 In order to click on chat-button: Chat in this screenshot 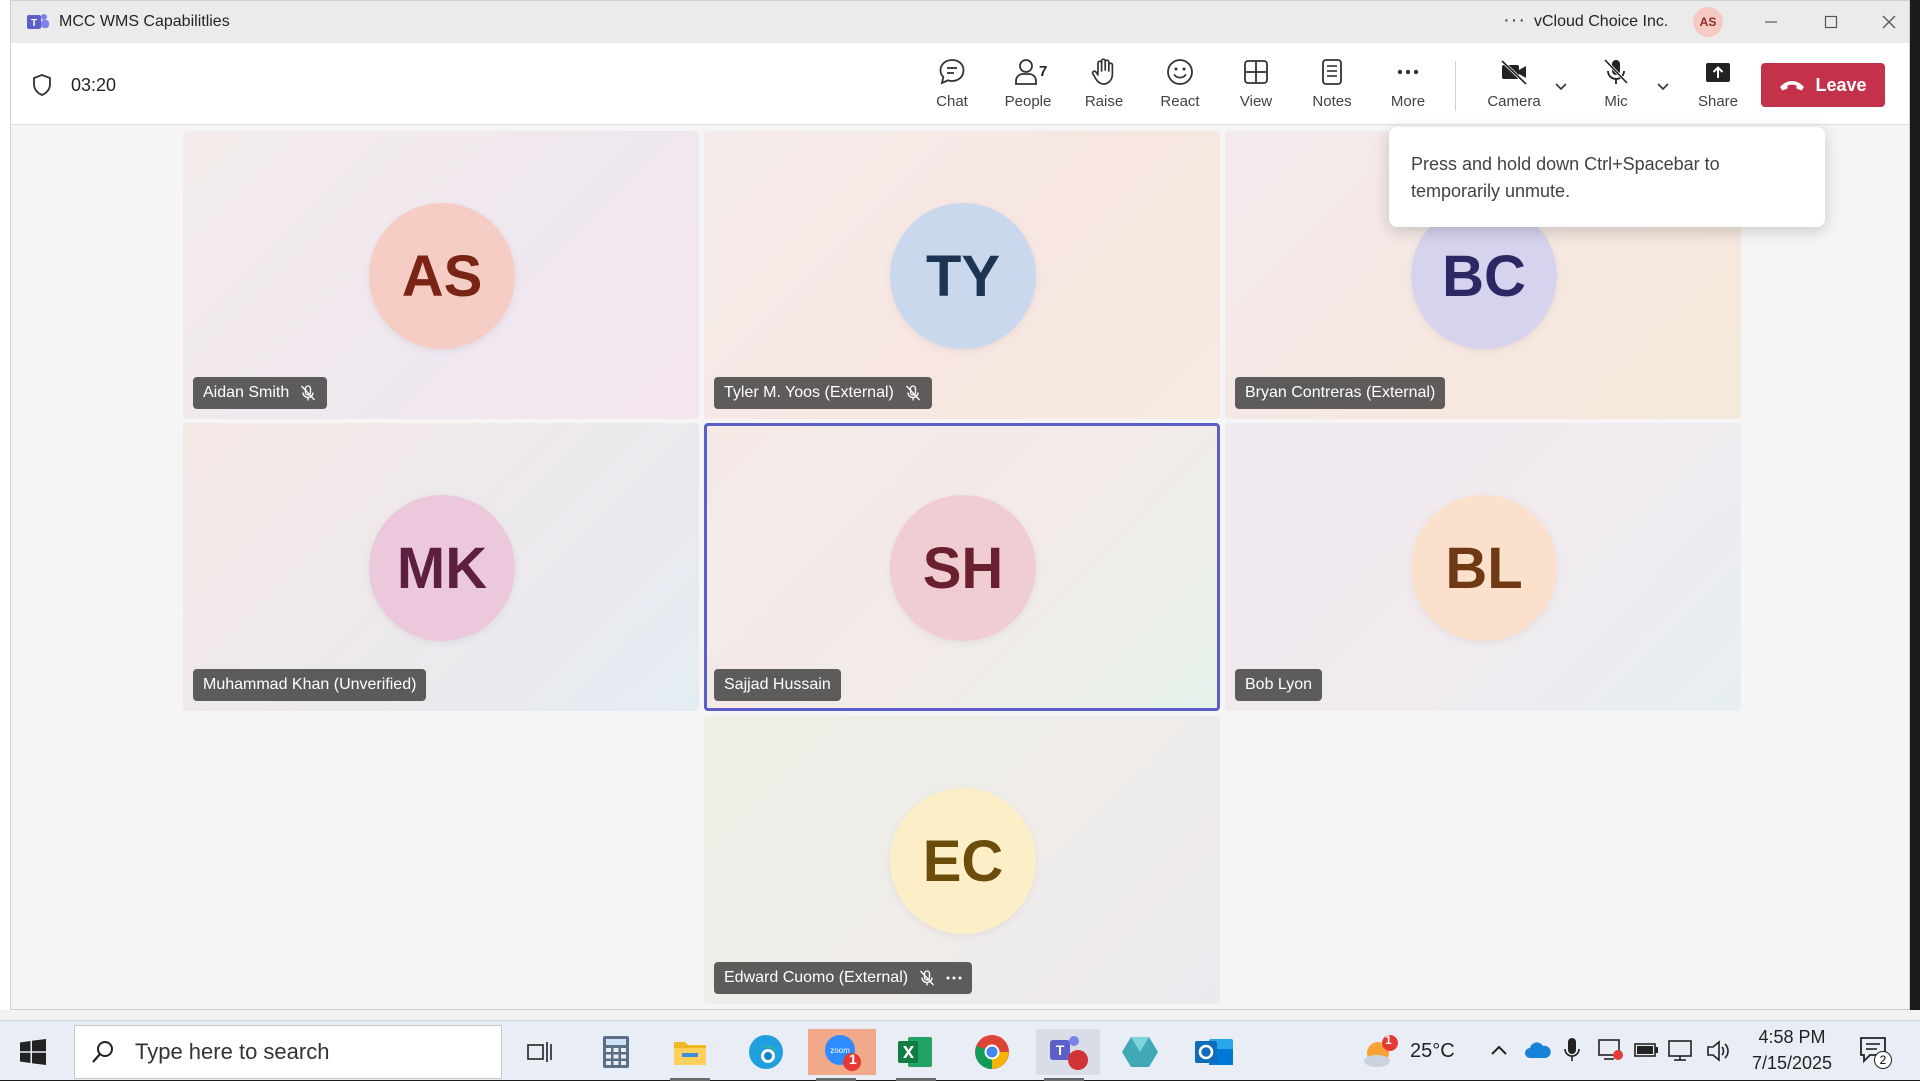, I will do `click(952, 87)`.